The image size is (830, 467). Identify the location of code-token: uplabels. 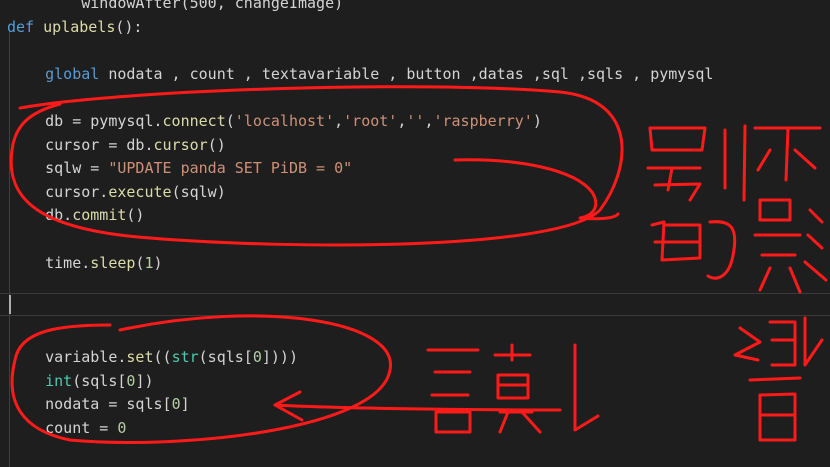
(79, 26).